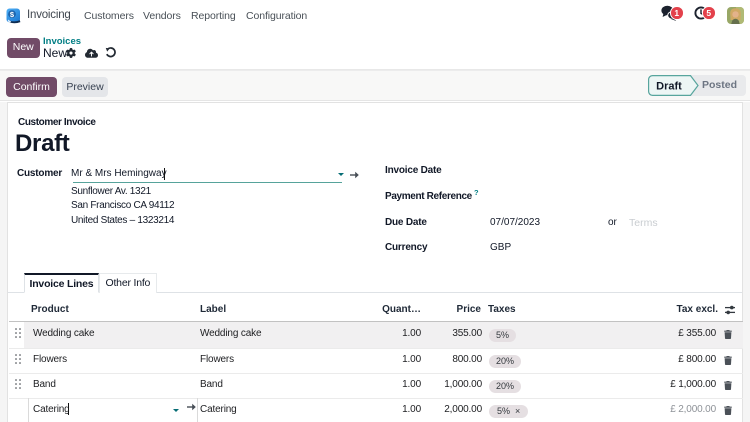  Describe the element at coordinates (669, 87) in the screenshot. I see `svg-text: Draft` at that location.